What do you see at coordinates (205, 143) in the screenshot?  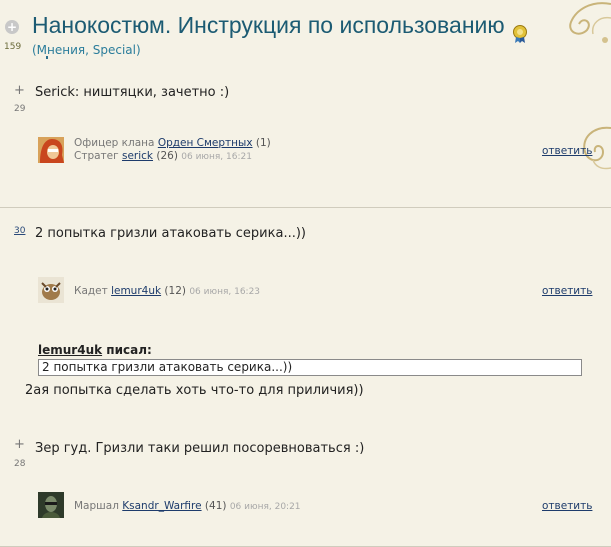 I see `clan-link: Орден Смертных` at bounding box center [205, 143].